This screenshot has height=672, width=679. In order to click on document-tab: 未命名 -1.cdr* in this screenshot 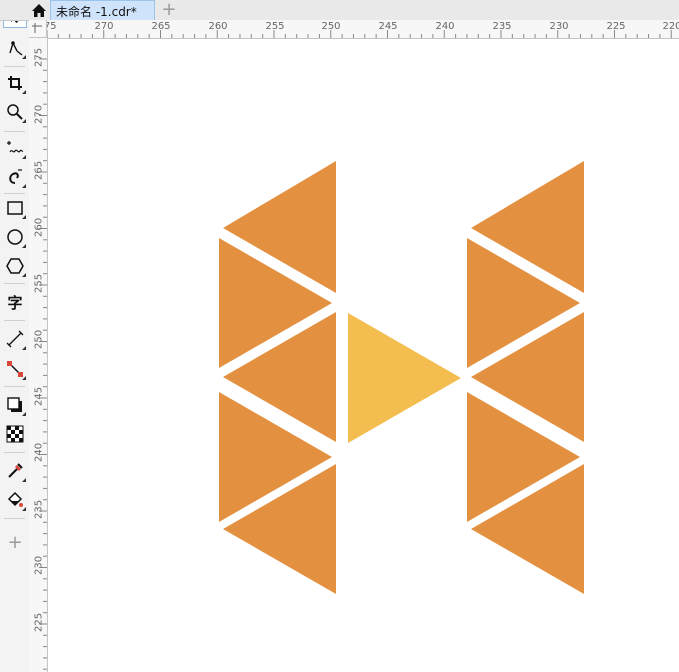, I will do `click(102, 10)`.